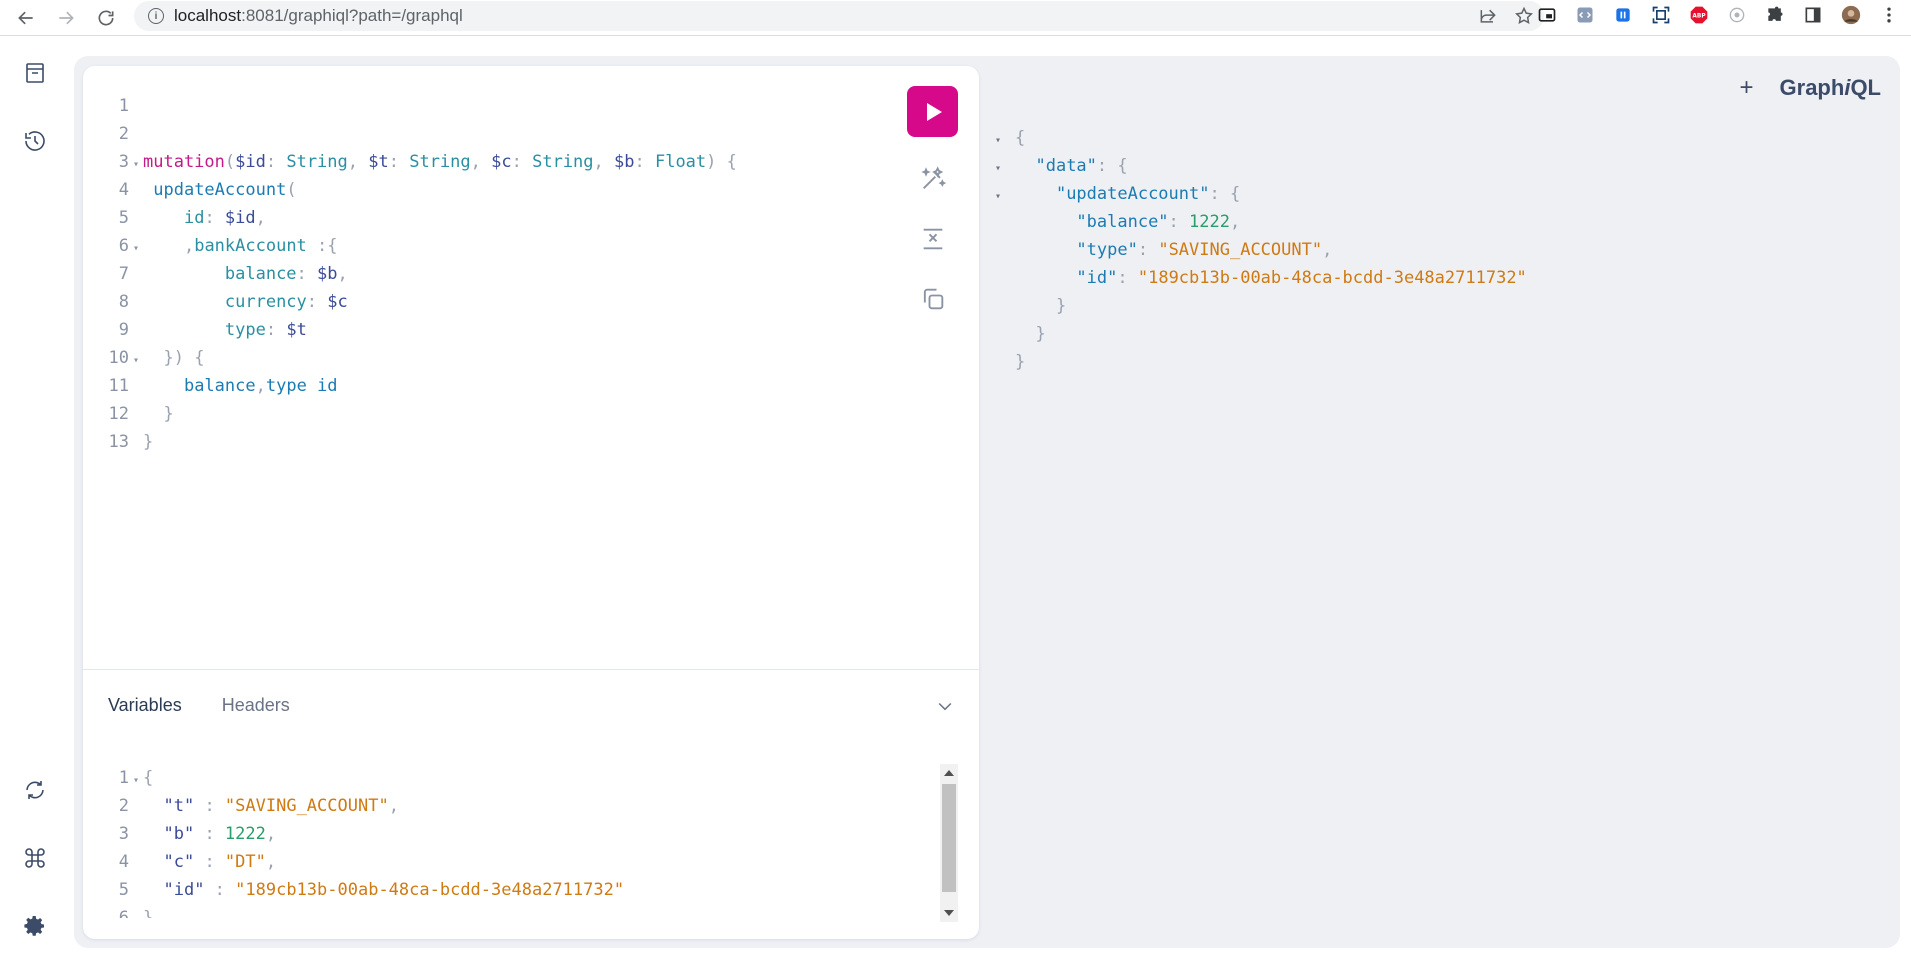 Image resolution: width=1911 pixels, height=966 pixels. What do you see at coordinates (1081, 166) in the screenshot?
I see `line-content: "data": {` at bounding box center [1081, 166].